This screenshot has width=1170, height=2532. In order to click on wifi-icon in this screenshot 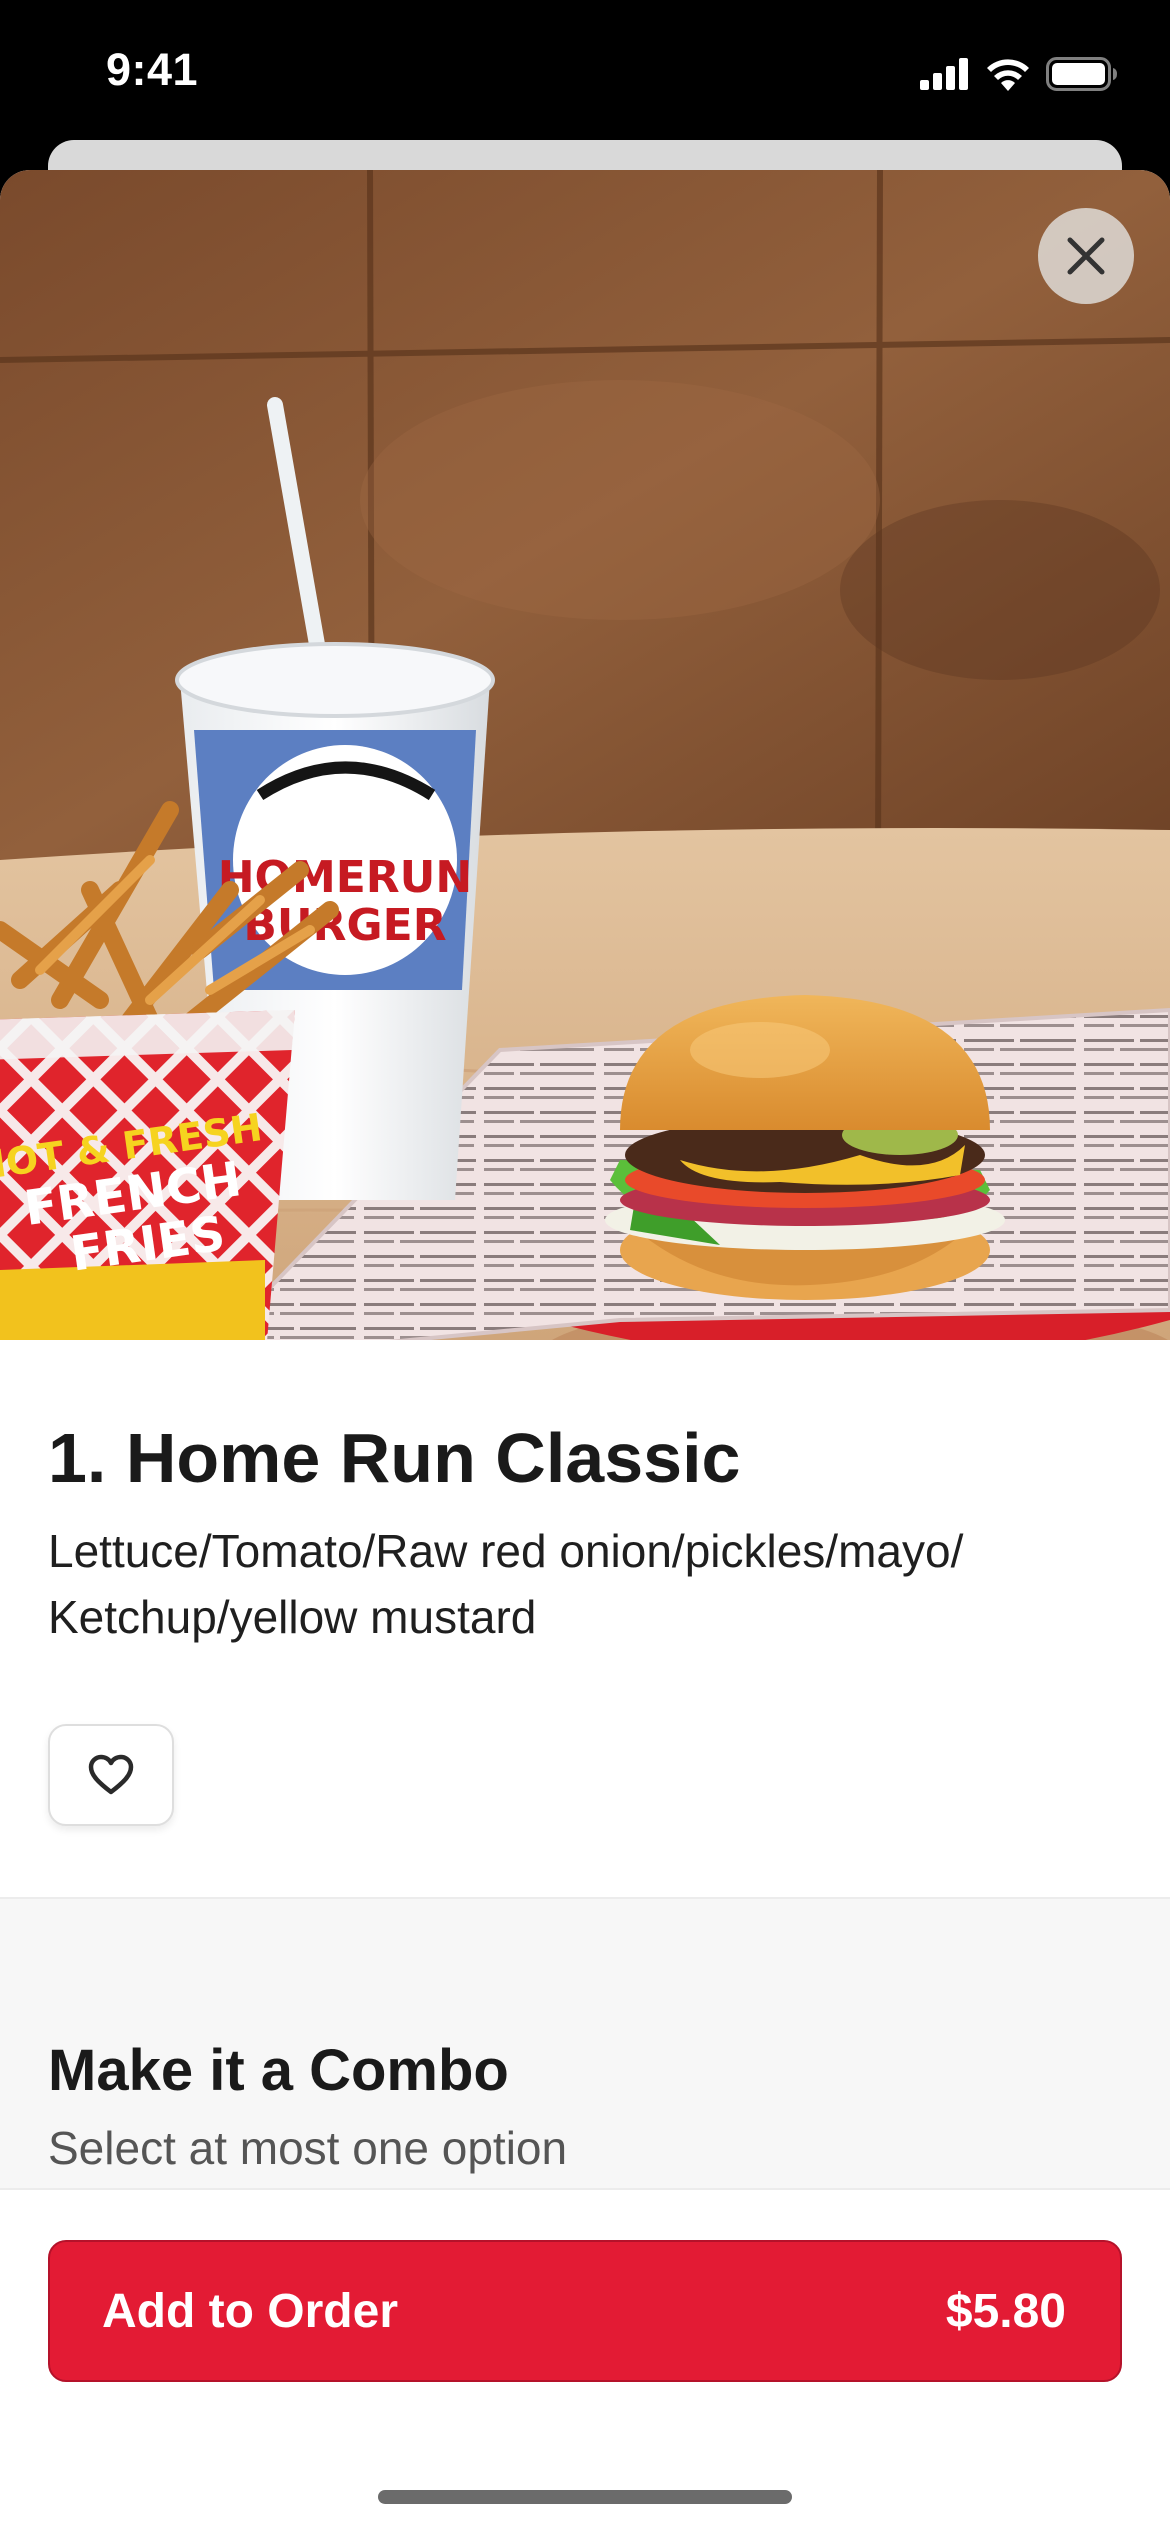, I will do `click(1008, 75)`.